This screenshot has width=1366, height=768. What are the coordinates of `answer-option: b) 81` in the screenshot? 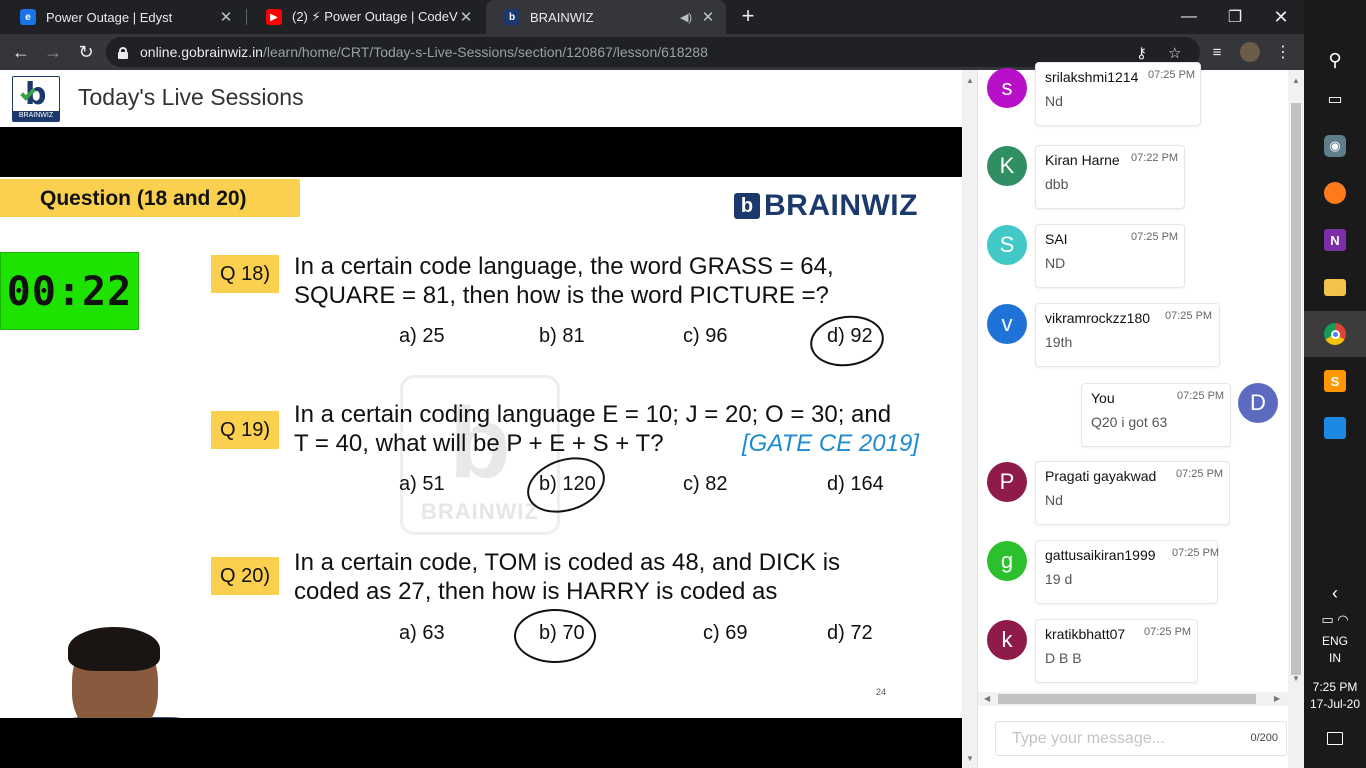 It's located at (562, 336).